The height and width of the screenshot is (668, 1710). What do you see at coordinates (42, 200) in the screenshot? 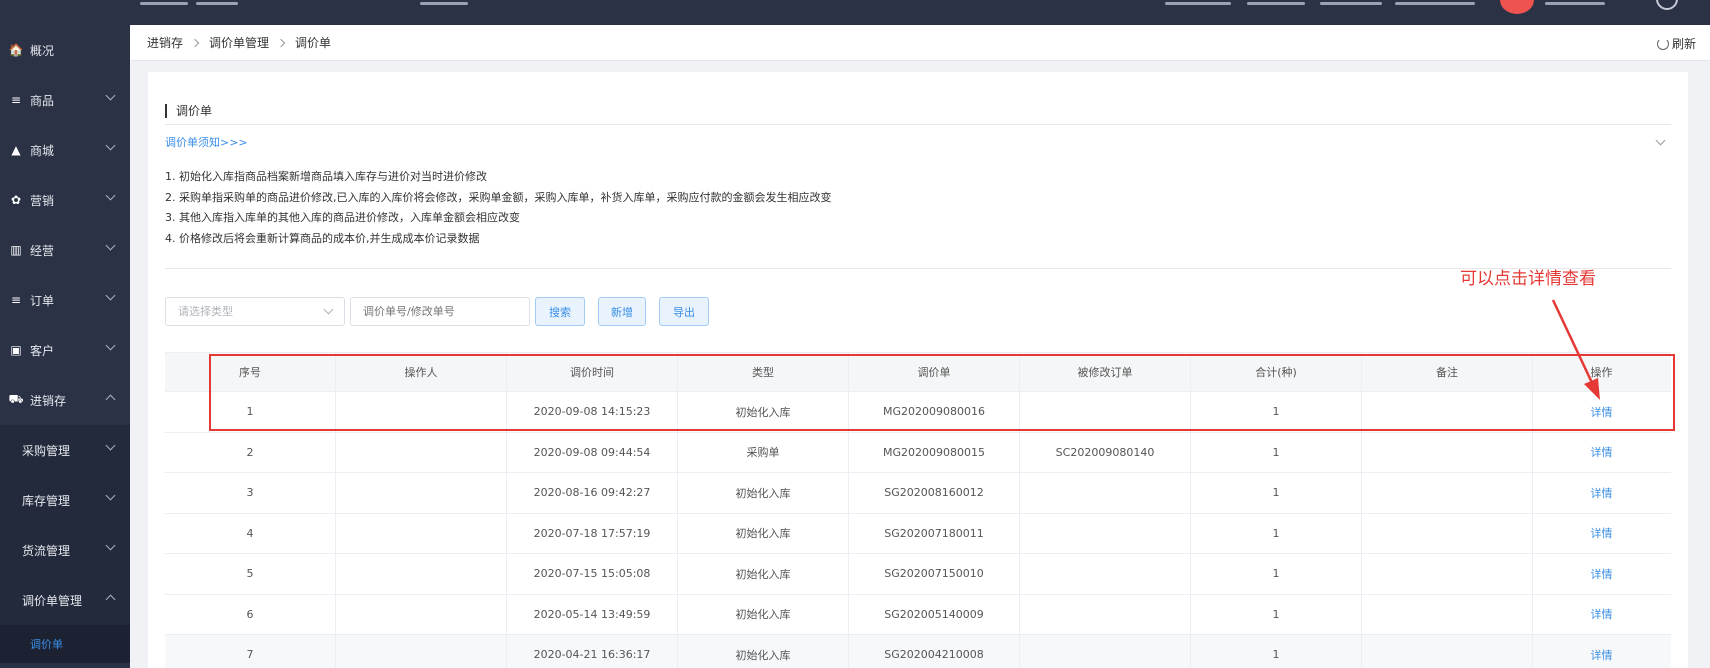
I see `sidebar-item-label: 营销` at bounding box center [42, 200].